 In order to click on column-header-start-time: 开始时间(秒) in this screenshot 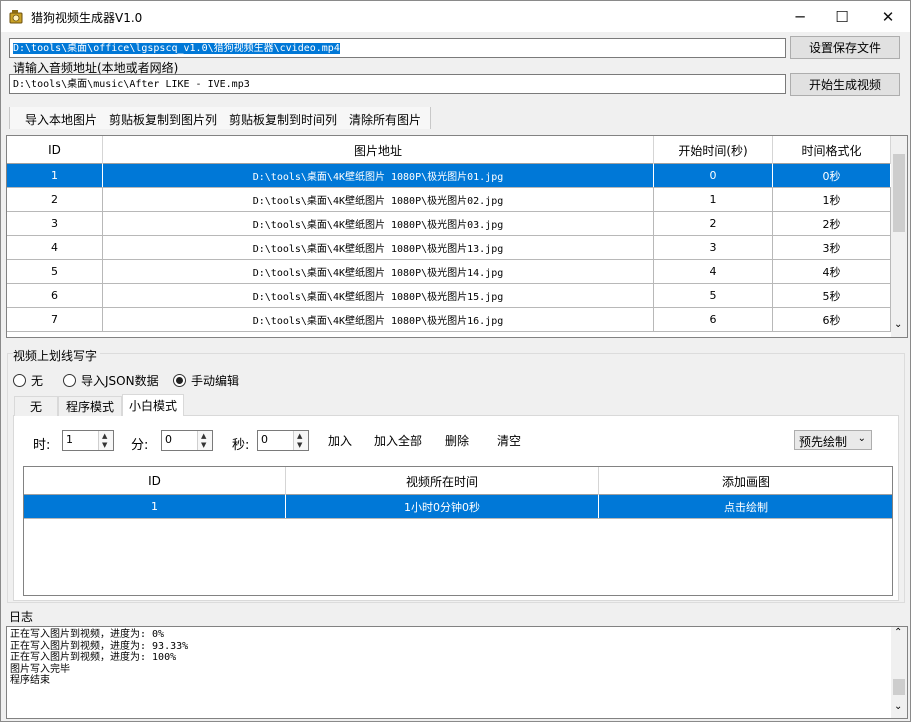, I will do `click(713, 150)`.